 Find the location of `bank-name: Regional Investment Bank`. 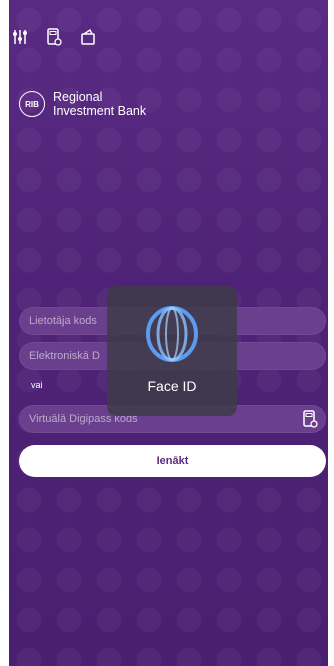

bank-name: Regional Investment Bank is located at coordinates (99, 104).